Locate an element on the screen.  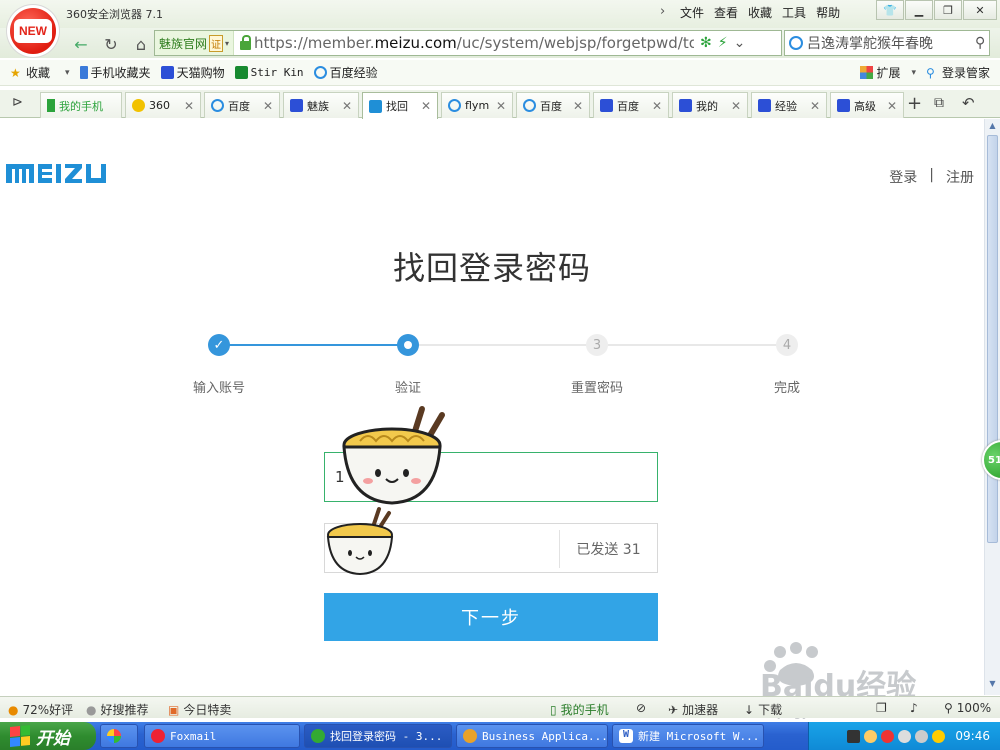
extensions-button: 扩展 ▾ is located at coordinates (888, 72).